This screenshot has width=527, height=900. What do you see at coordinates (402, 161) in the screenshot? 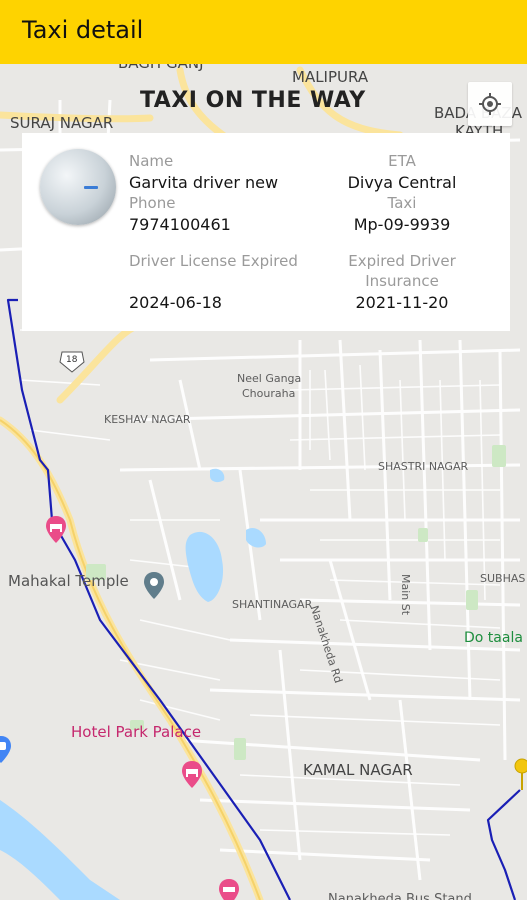
I see `eta-label: ETA` at bounding box center [402, 161].